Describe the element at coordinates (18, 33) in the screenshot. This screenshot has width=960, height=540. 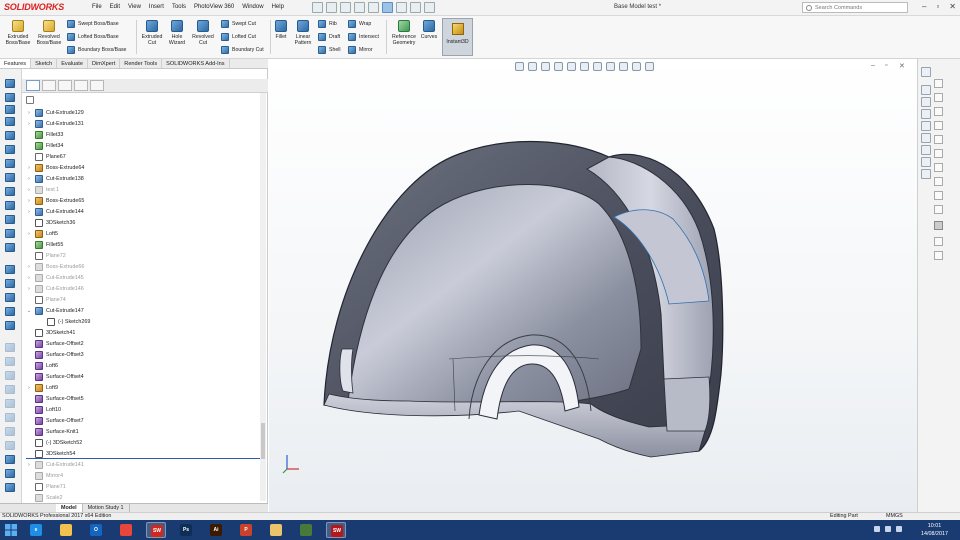
I see `extruded-boss-button: Extruded Boss/Base` at that location.